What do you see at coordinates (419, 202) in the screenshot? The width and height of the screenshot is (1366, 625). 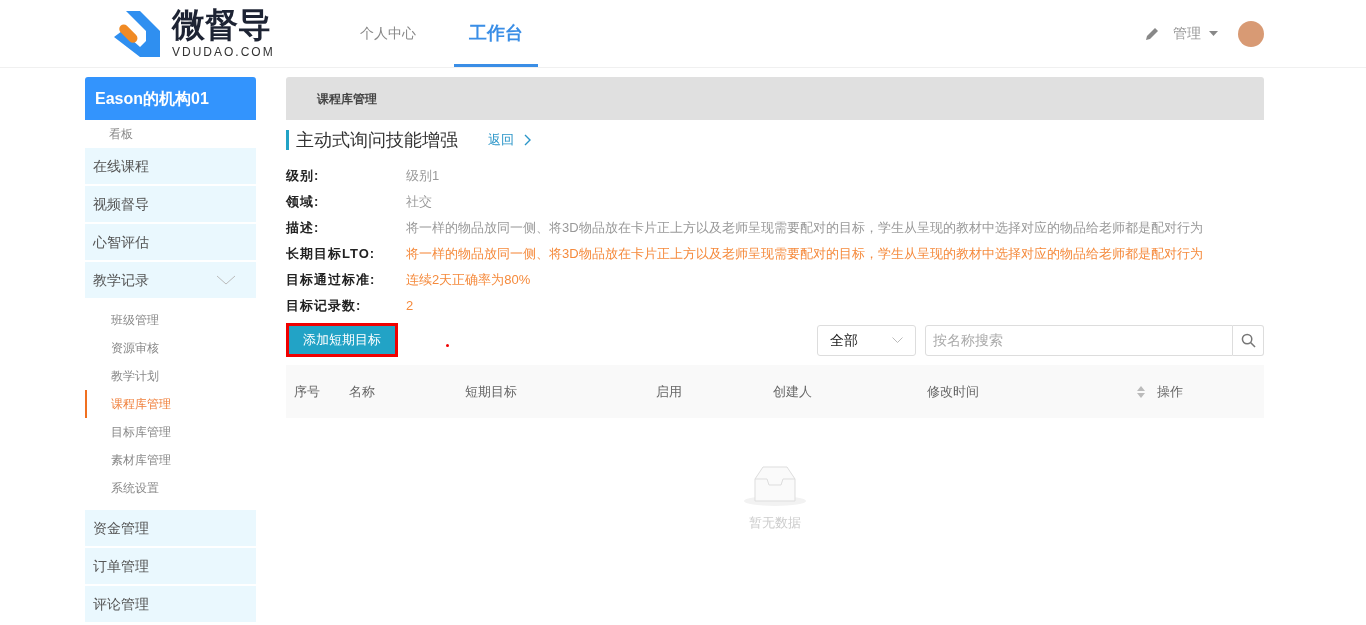 I see `detail-value: 社交` at bounding box center [419, 202].